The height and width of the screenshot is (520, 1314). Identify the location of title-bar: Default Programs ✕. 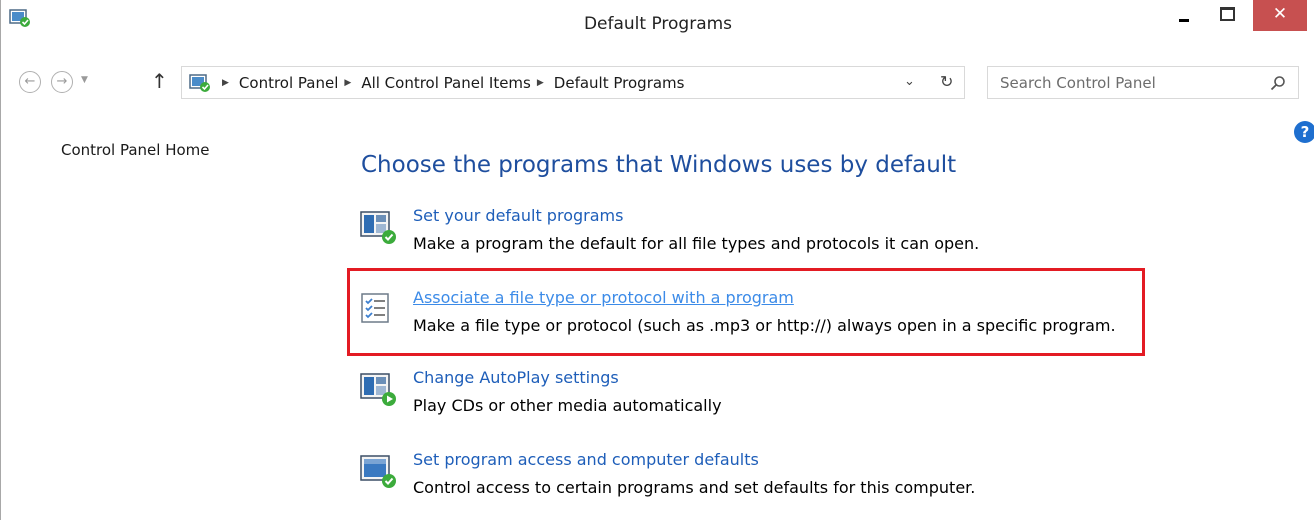
(657, 28).